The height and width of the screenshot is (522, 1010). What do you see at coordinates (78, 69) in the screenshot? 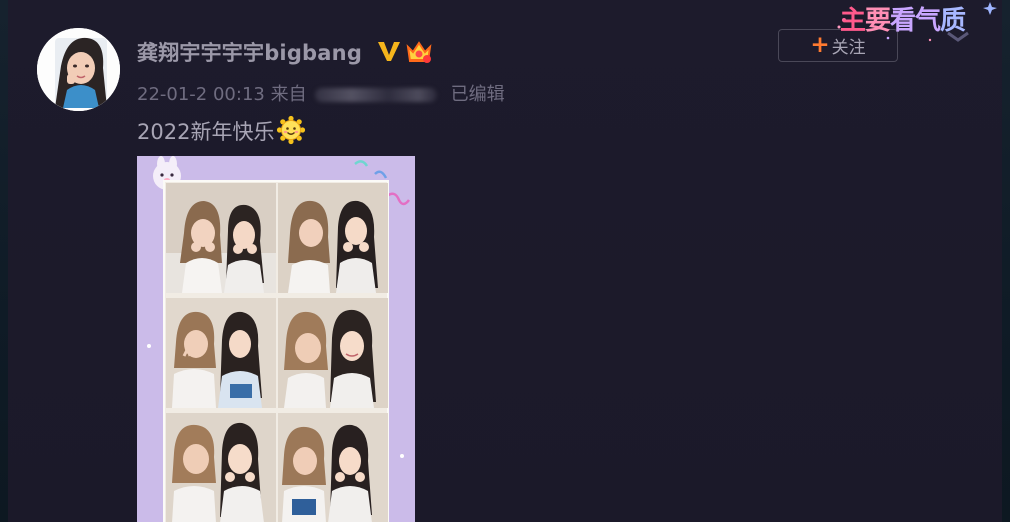
I see `user-avatar` at bounding box center [78, 69].